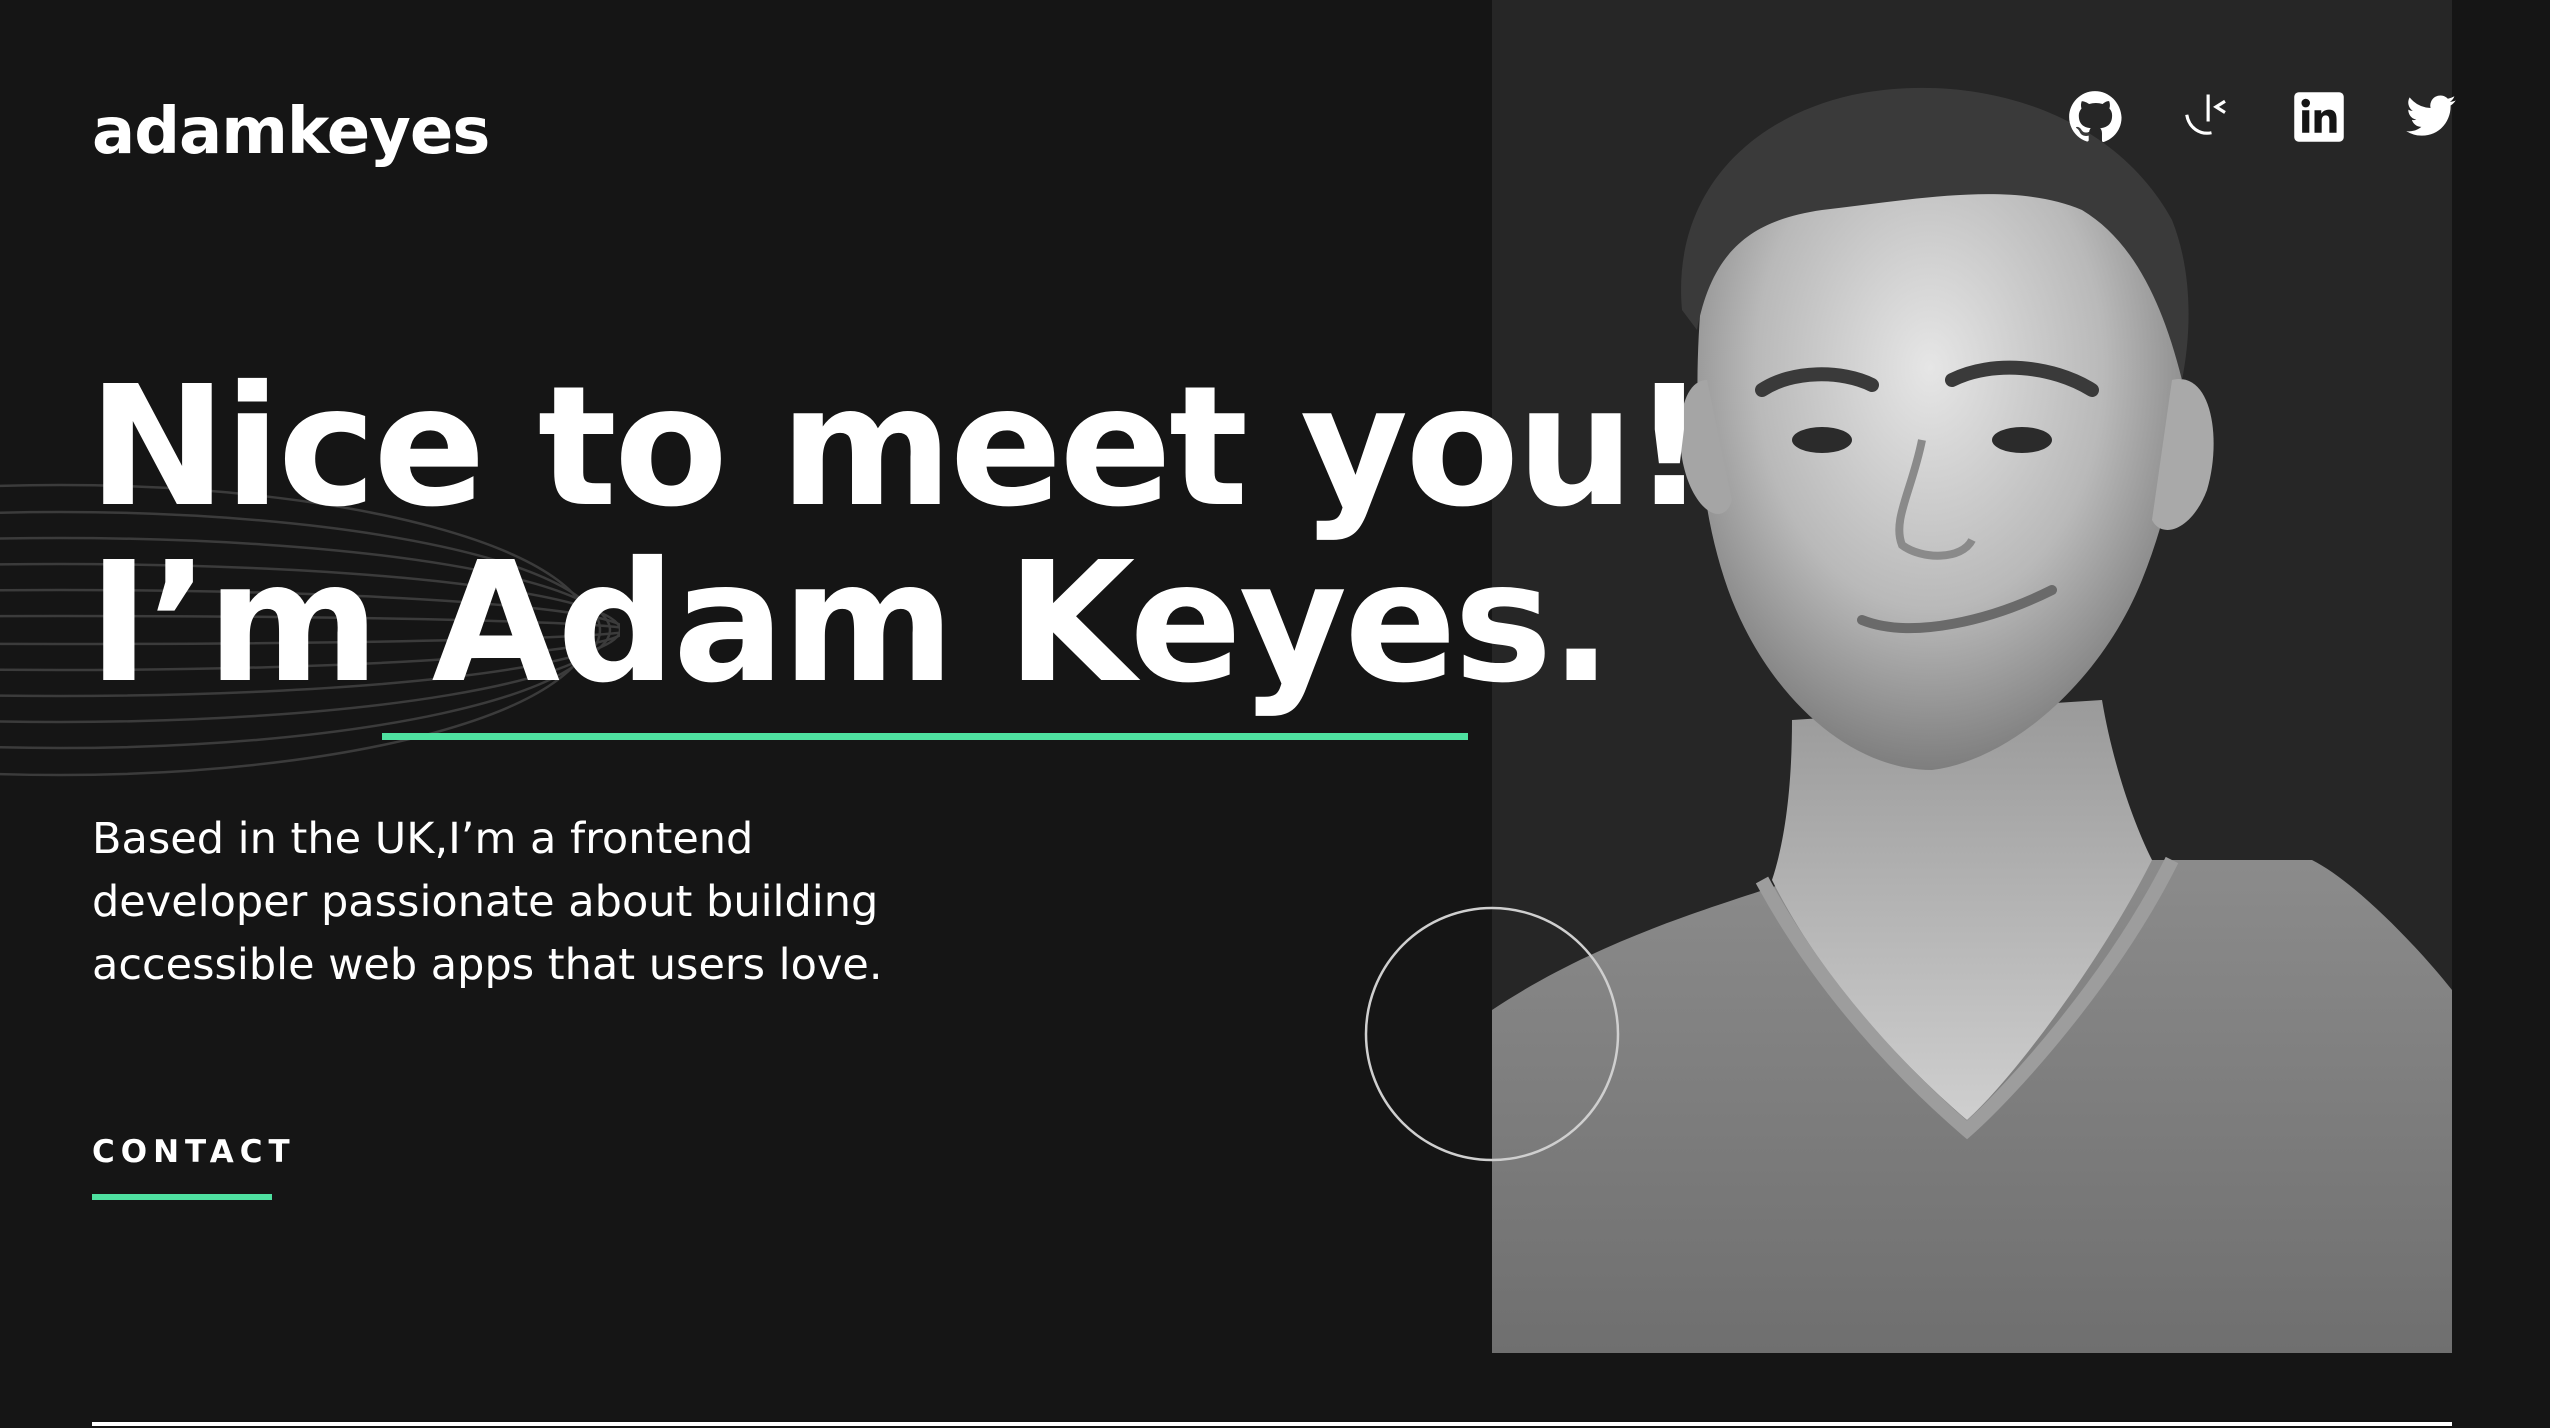 Image resolution: width=2550 pixels, height=1428 pixels. I want to click on contact-link: CONTACT, so click(194, 1152).